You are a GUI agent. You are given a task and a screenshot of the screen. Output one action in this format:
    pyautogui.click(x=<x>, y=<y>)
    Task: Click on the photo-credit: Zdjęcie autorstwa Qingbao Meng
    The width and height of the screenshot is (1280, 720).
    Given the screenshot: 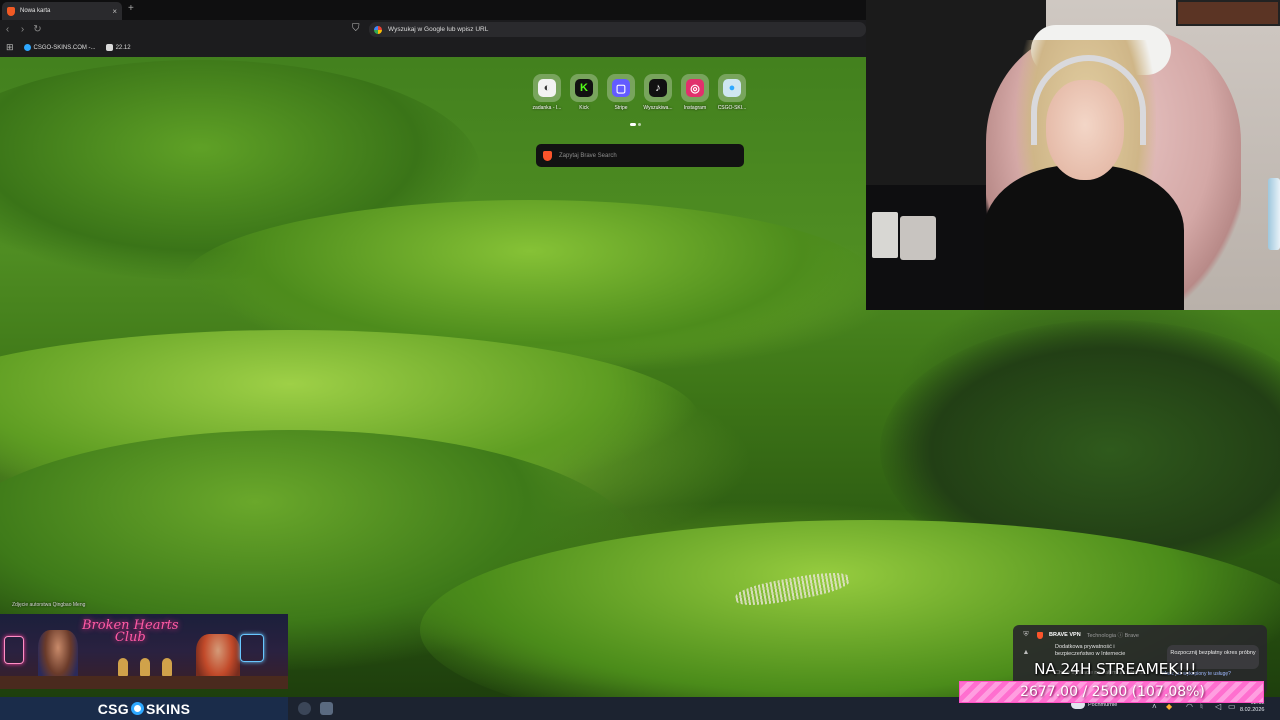 What is the action you would take?
    pyautogui.click(x=48, y=605)
    